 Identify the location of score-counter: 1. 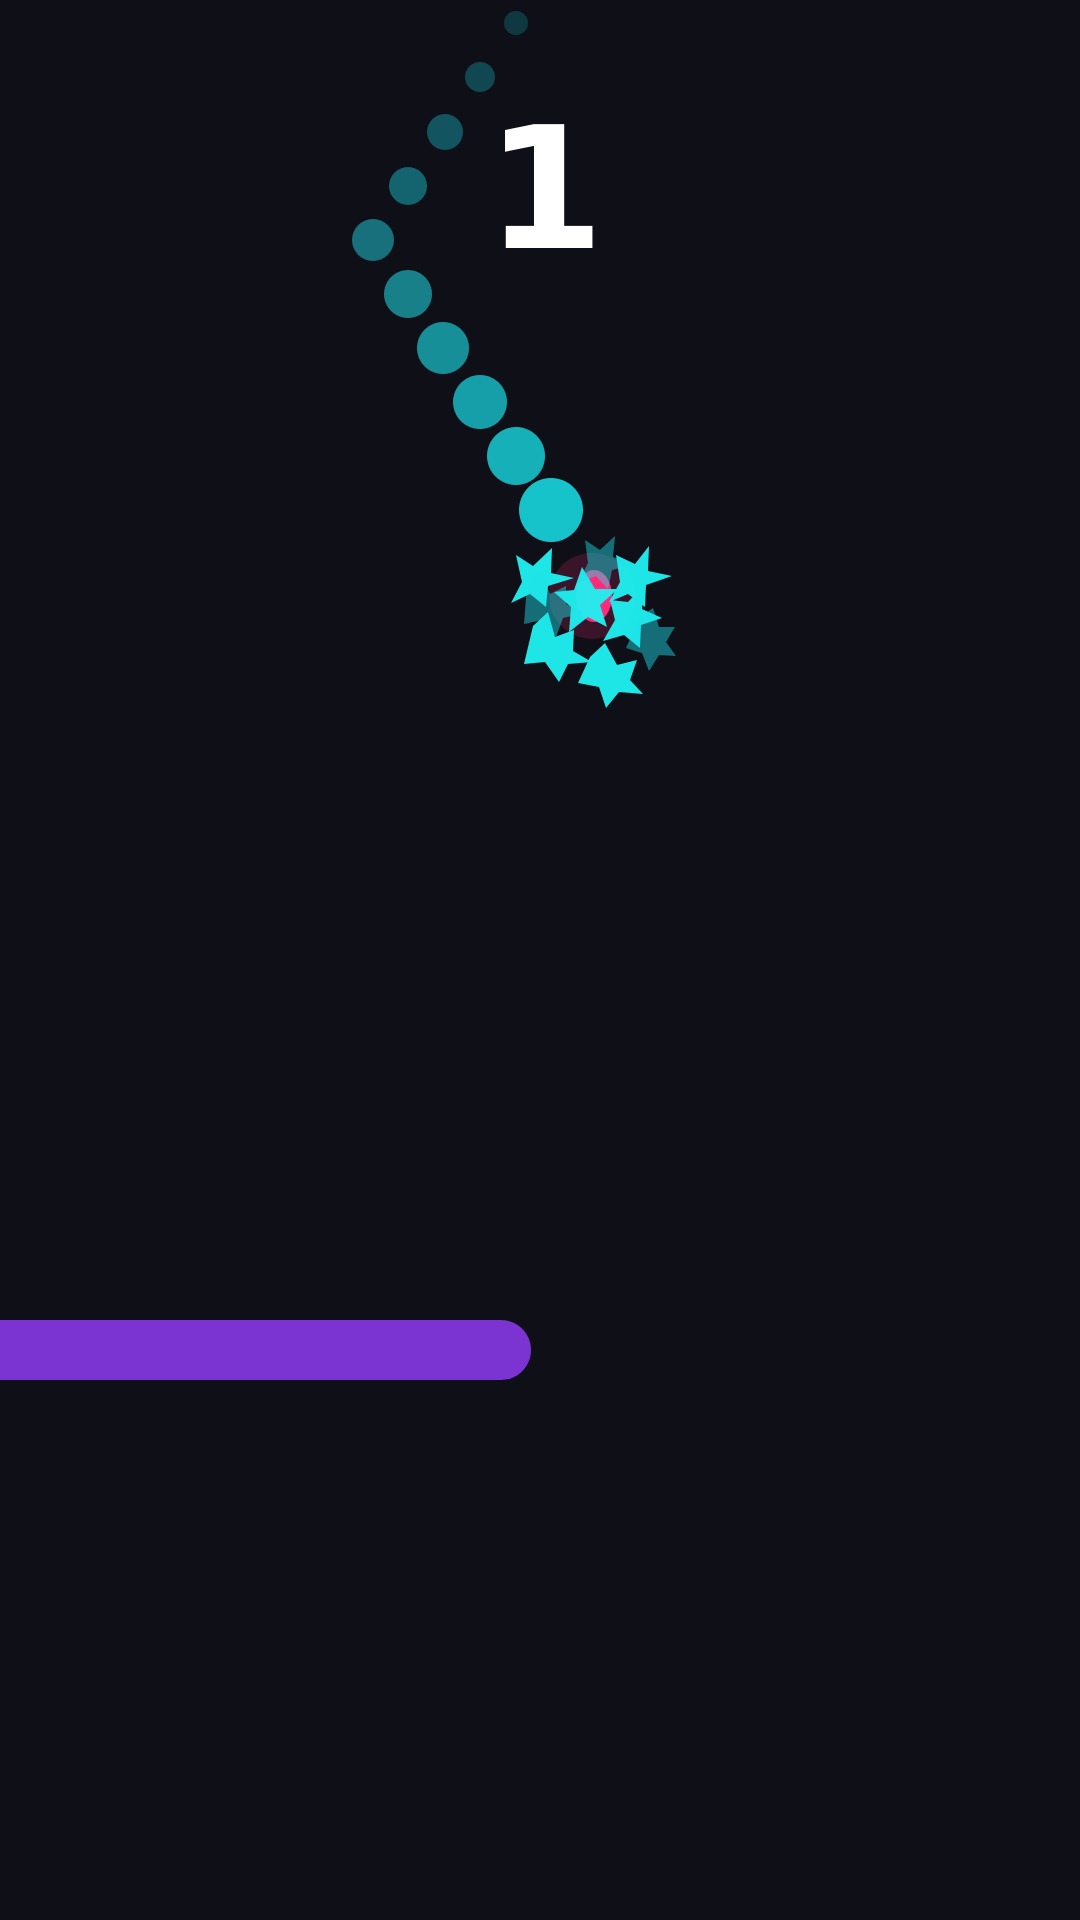
(545, 190).